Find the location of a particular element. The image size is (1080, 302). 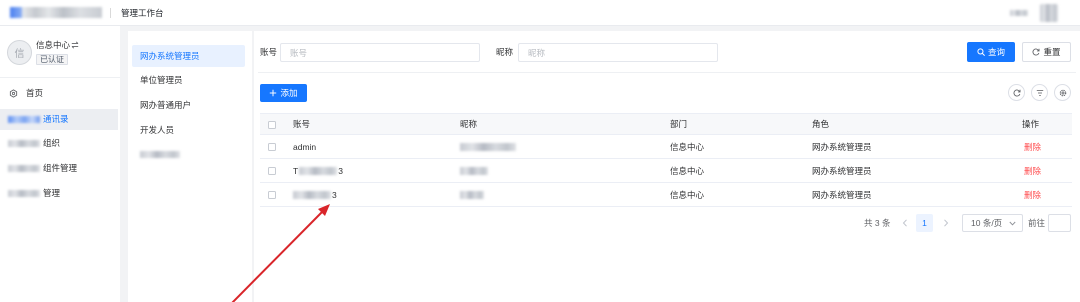

sidebar: 信 信息中心 已认证 首页 通讯录 组织 组件管理 管理 is located at coordinates (60, 164).